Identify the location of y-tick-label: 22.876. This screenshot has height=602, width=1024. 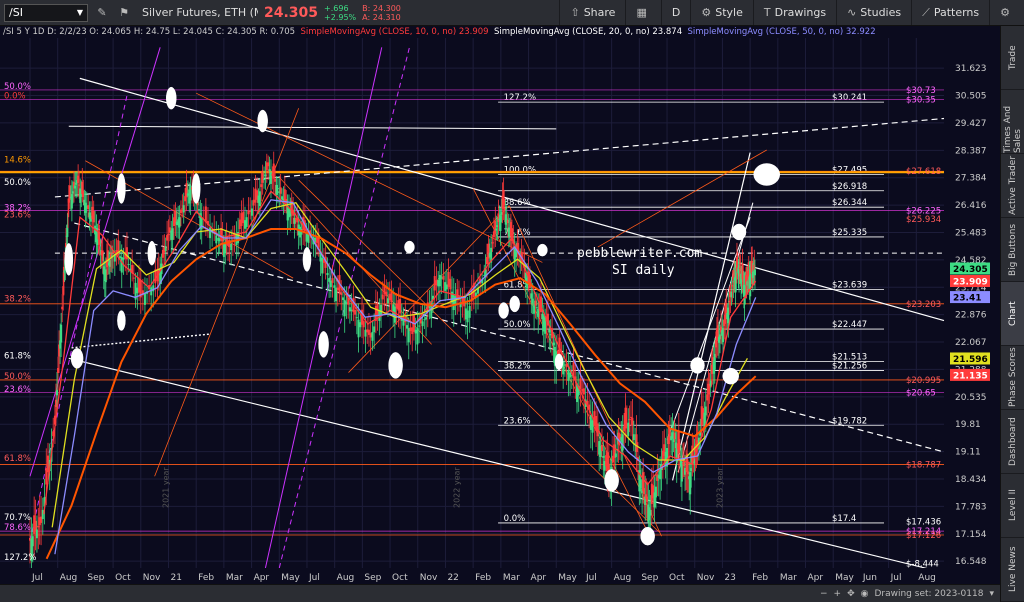
(971, 316).